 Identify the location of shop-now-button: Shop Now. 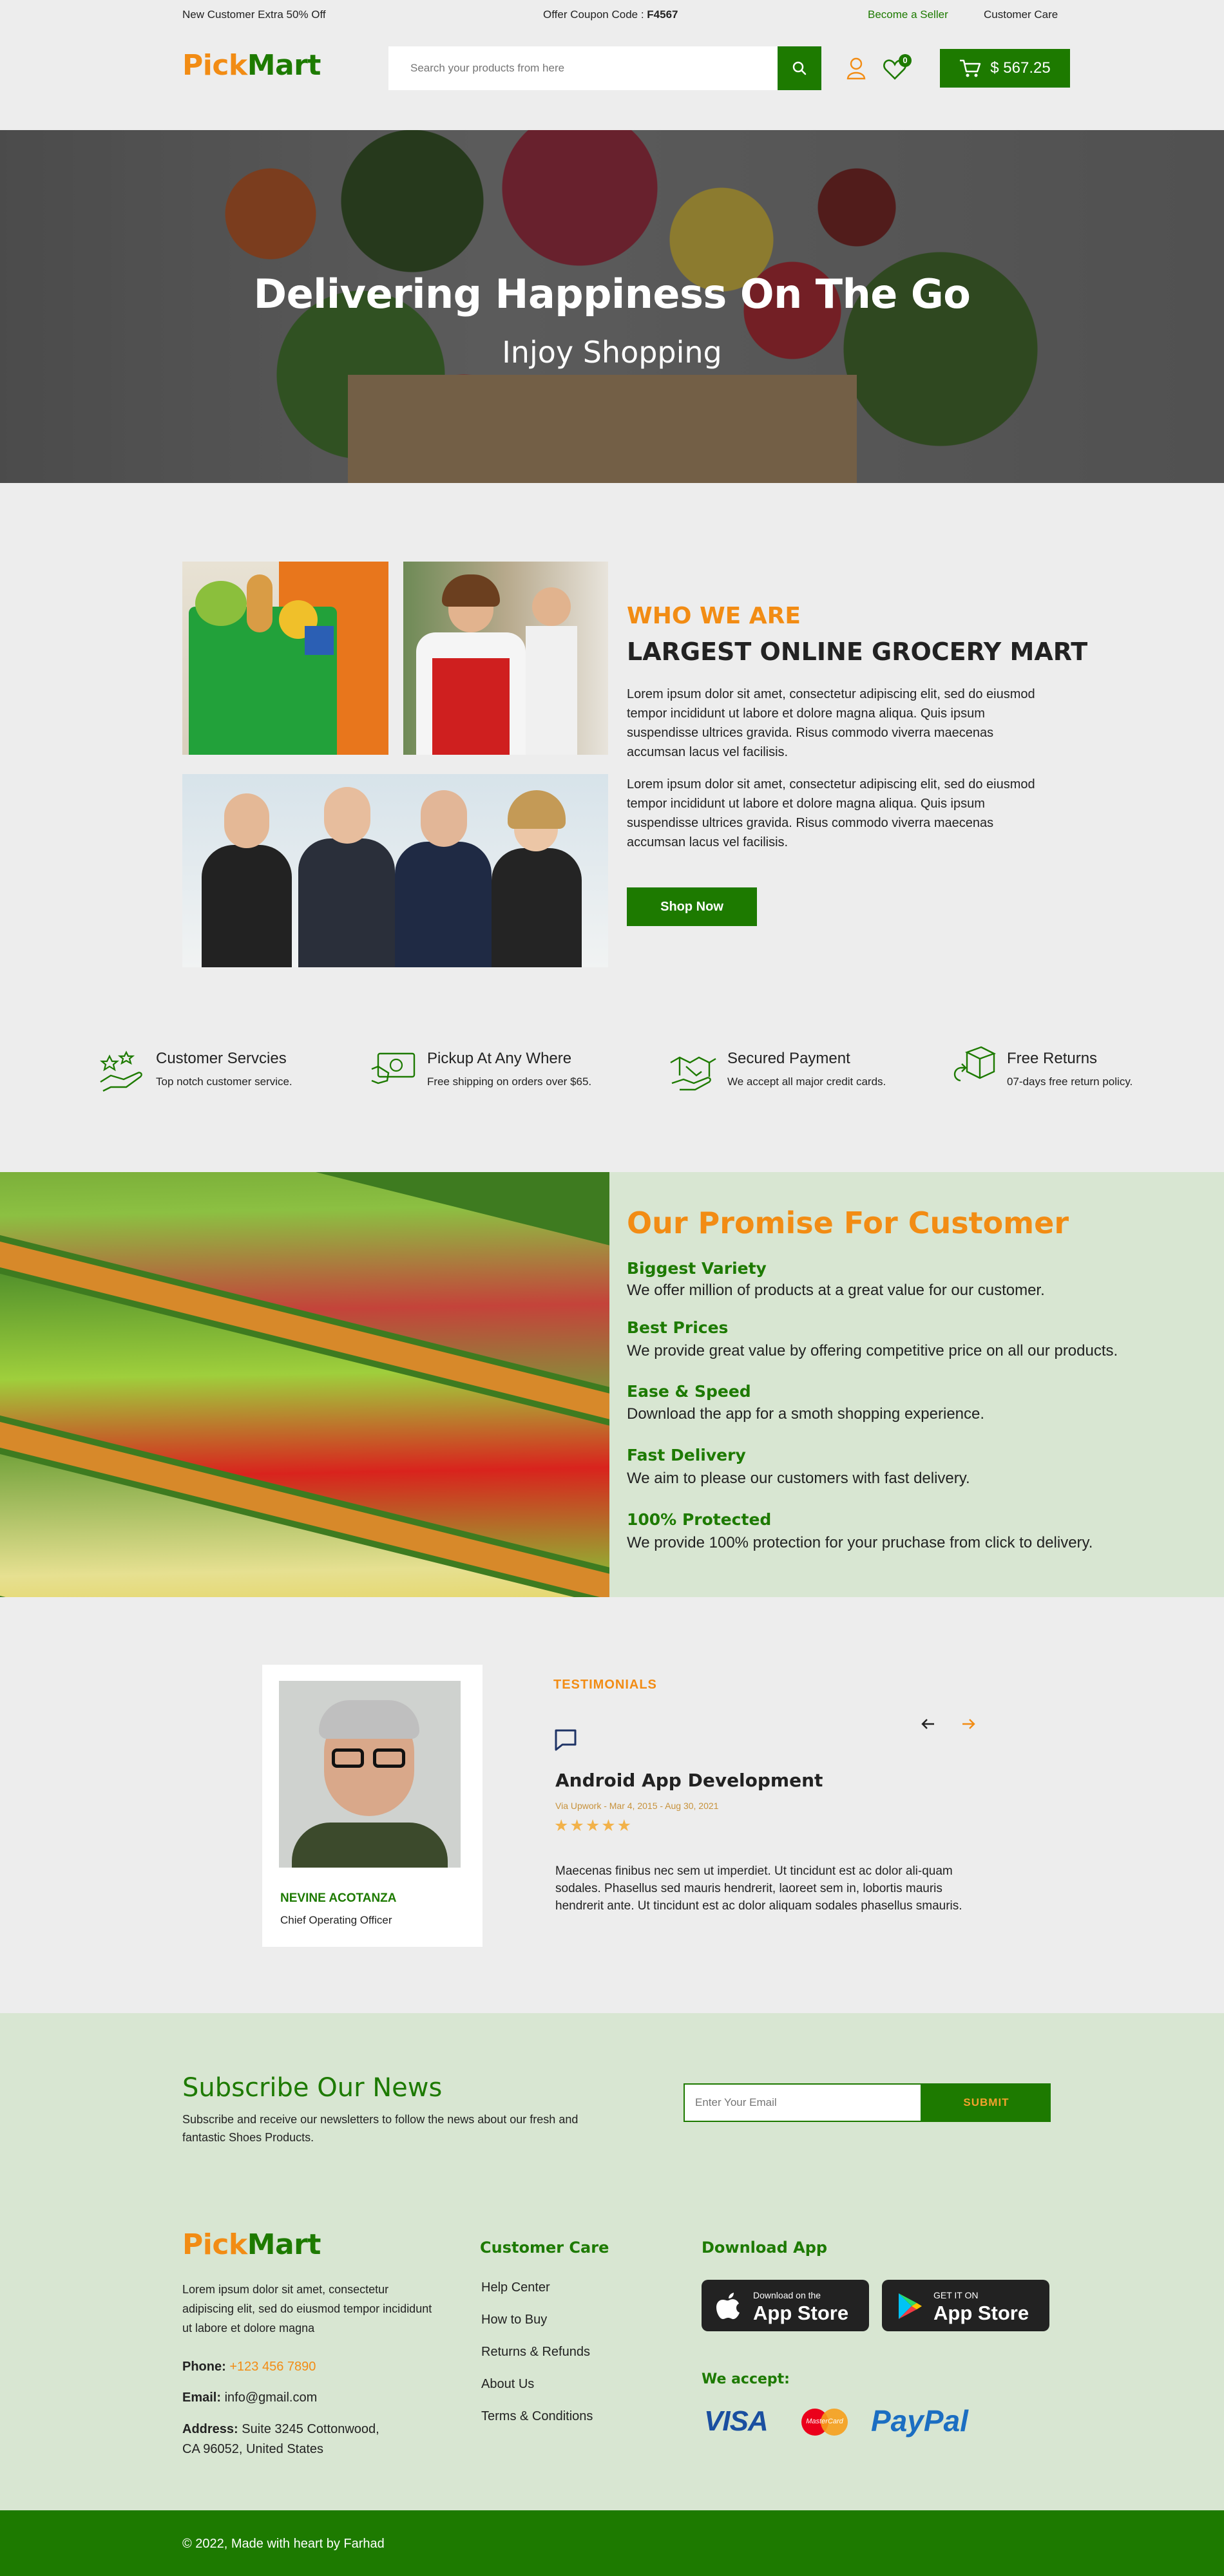
(692, 907).